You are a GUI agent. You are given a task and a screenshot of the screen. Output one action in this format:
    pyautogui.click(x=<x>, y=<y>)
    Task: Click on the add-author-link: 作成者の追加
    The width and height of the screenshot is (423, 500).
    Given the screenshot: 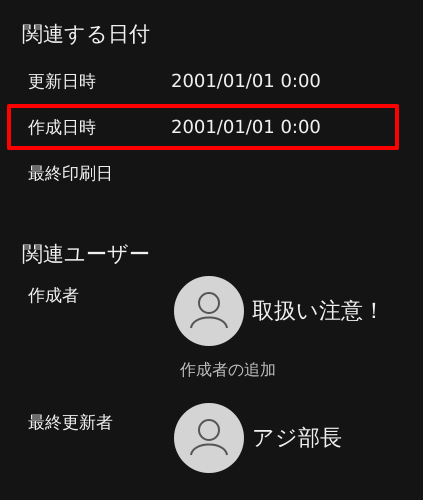 What is the action you would take?
    pyautogui.click(x=282, y=370)
    